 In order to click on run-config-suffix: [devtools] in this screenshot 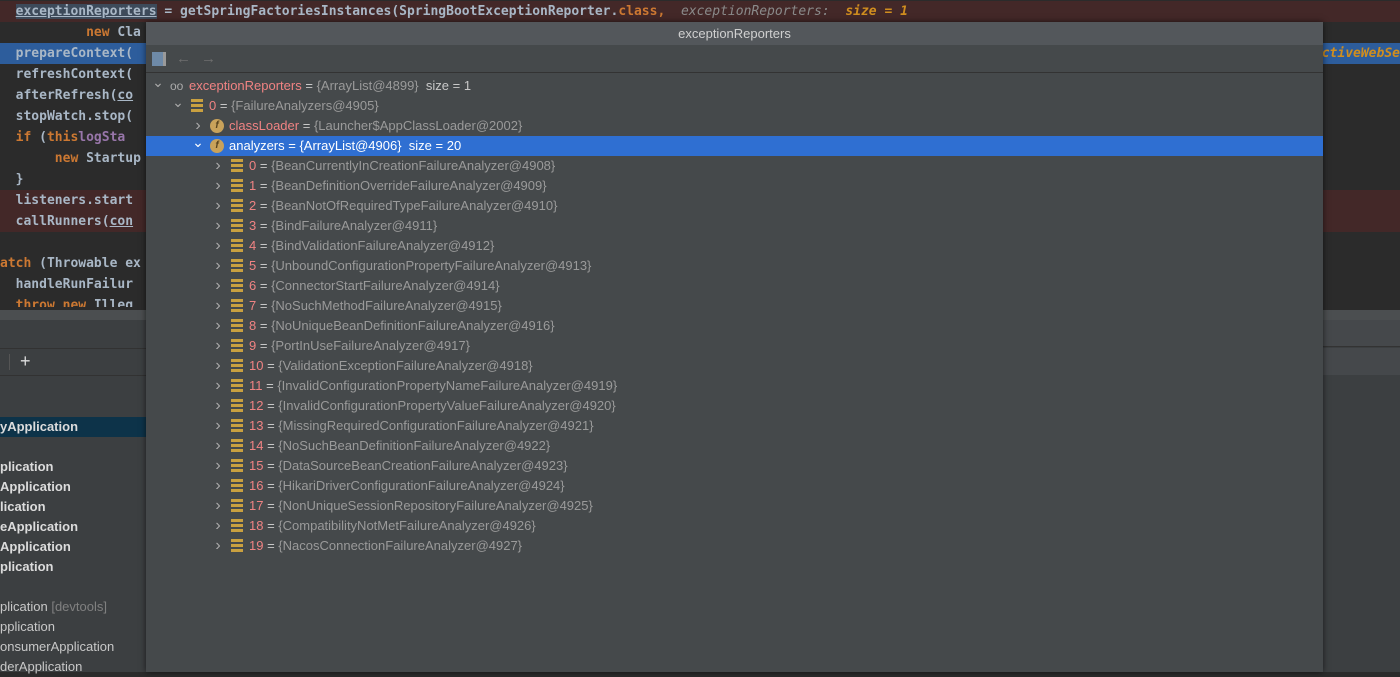, I will do `click(79, 606)`.